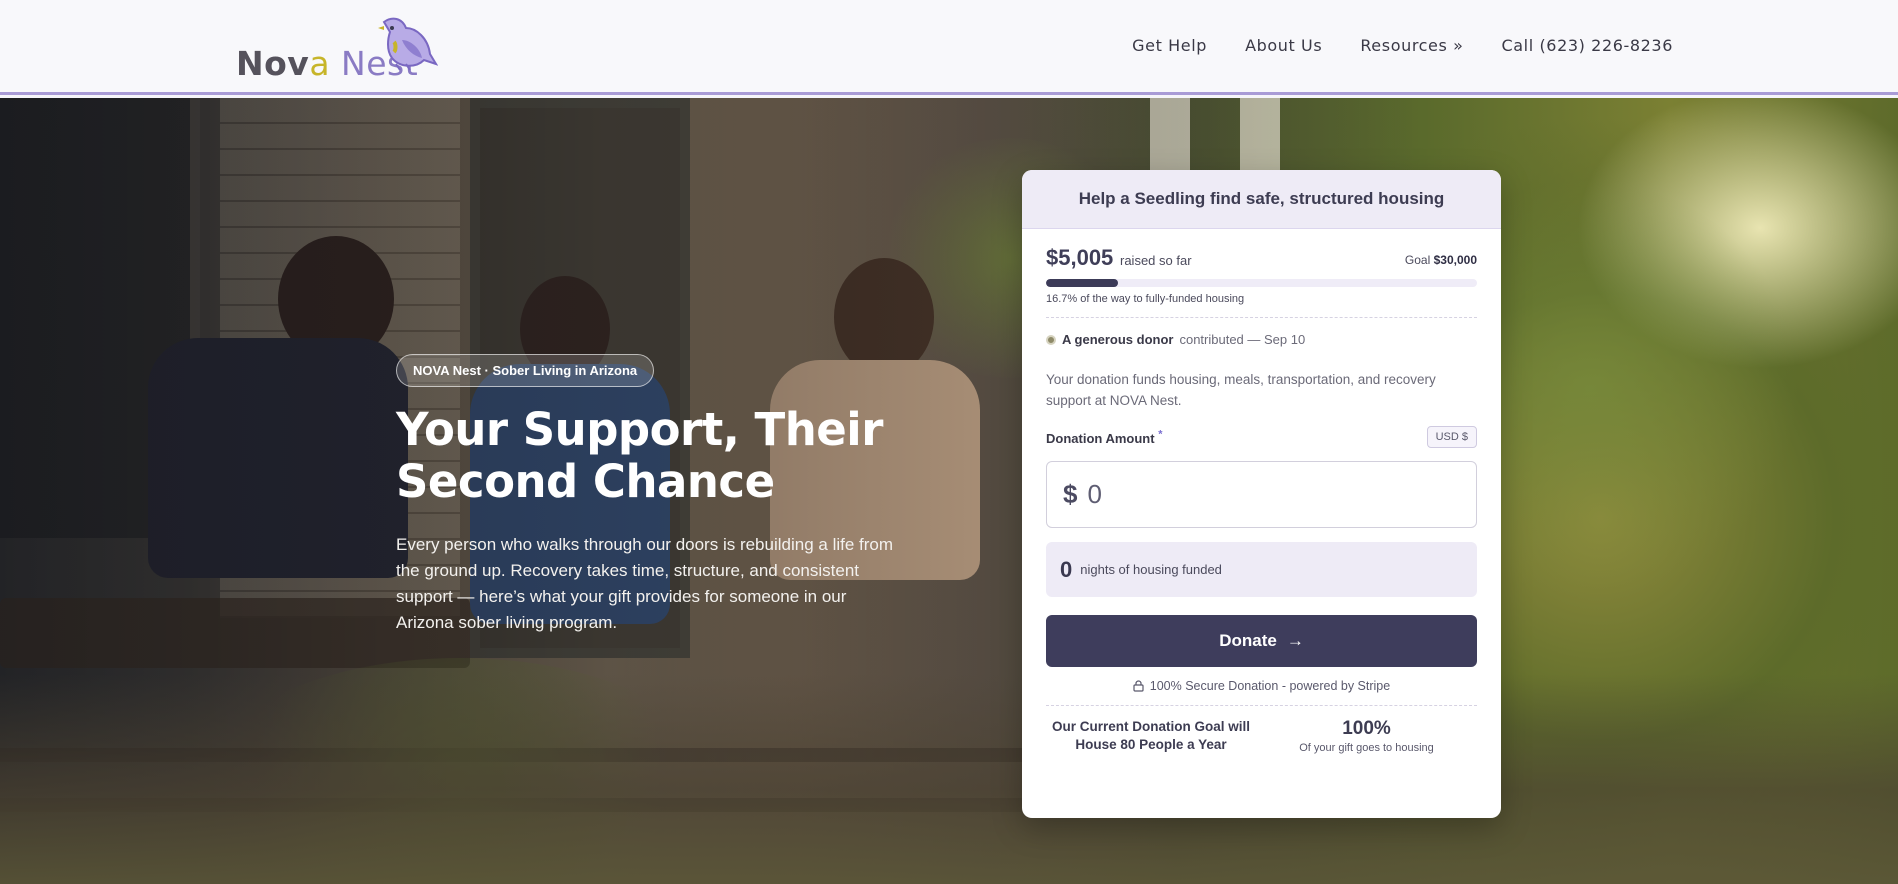  What do you see at coordinates (1261, 268) in the screenshot?
I see `raised-progress: $5,005 raised so far Goal $30,000` at bounding box center [1261, 268].